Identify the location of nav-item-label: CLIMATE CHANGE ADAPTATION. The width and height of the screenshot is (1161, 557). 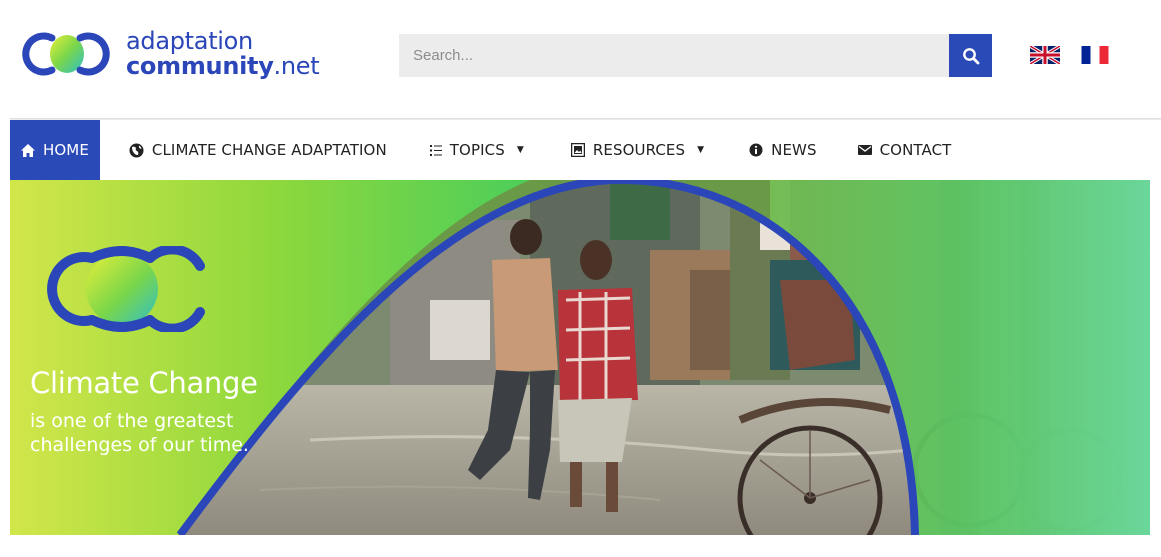
(269, 150).